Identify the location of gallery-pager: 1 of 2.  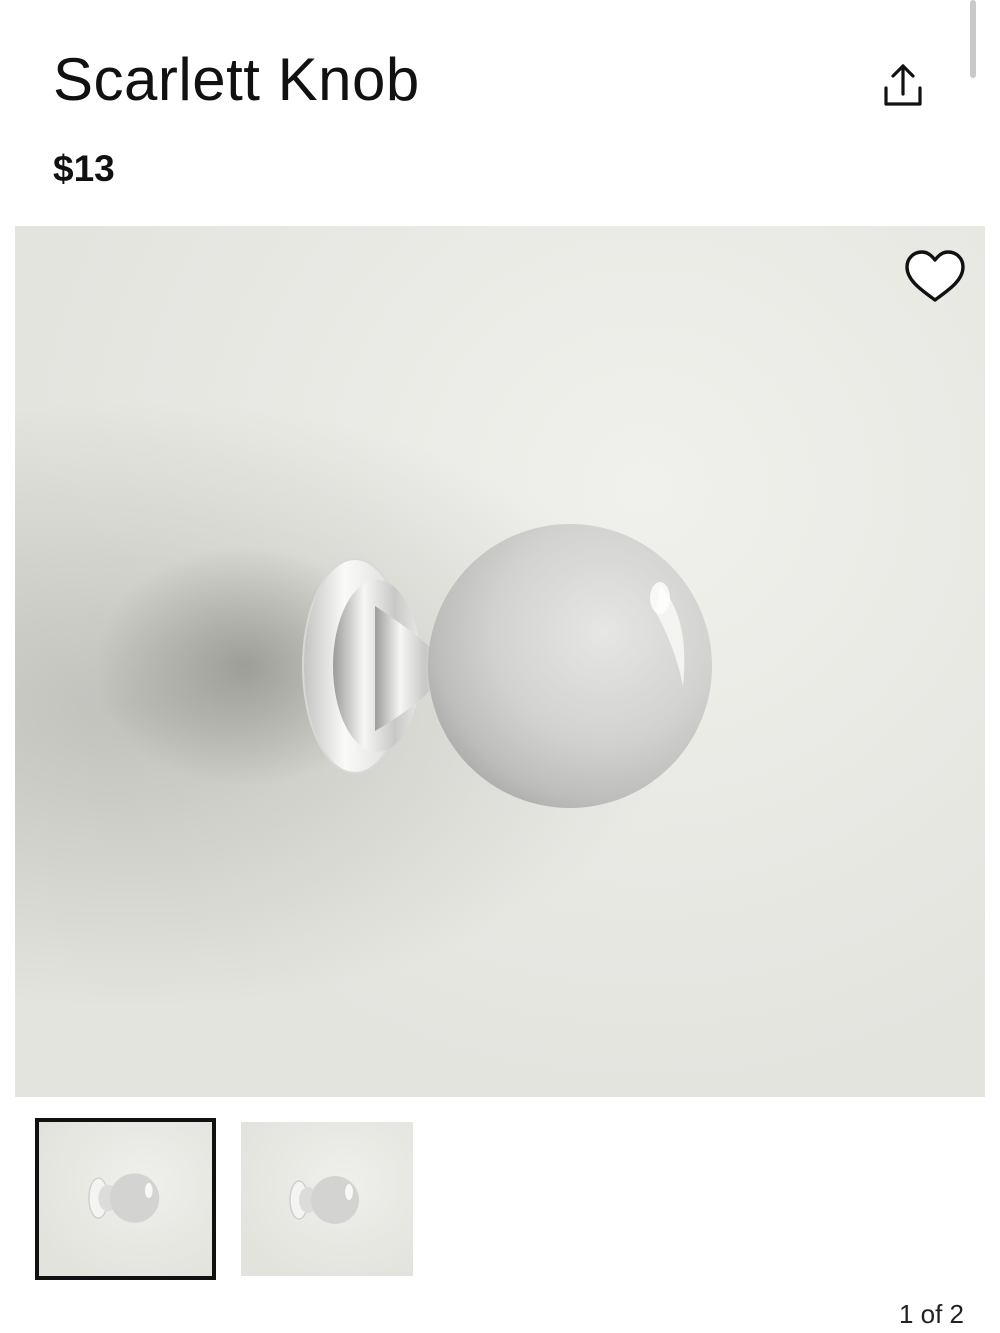
(931, 1314).